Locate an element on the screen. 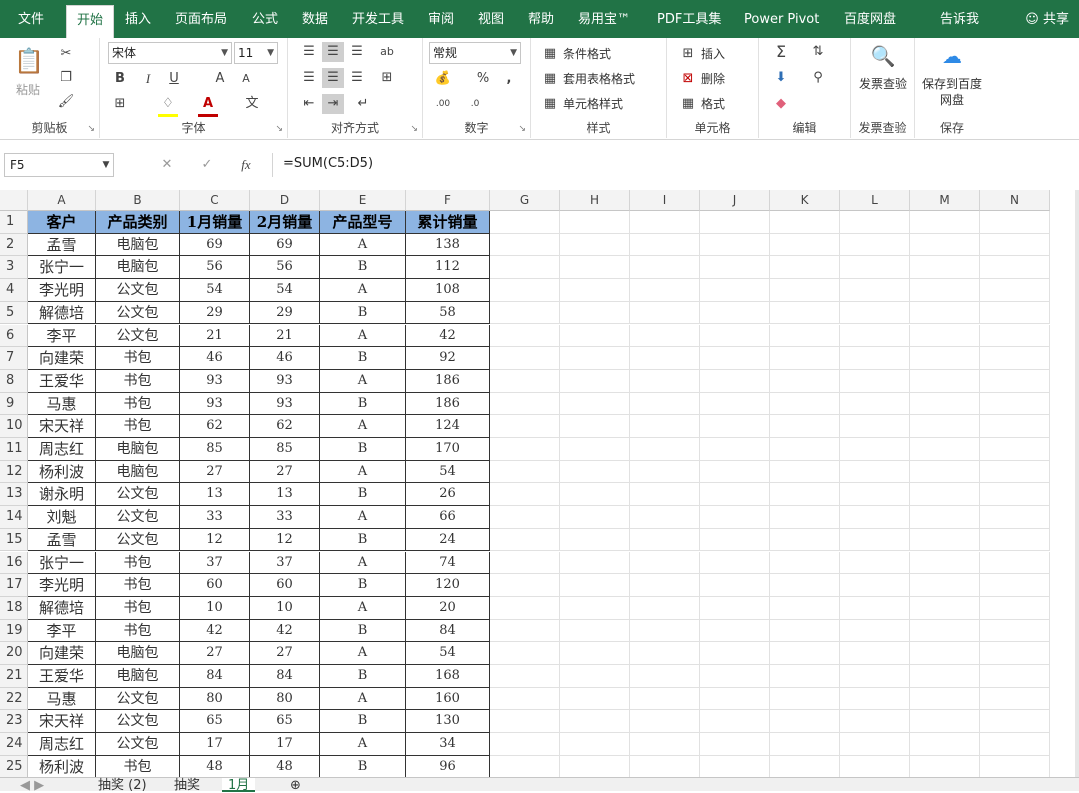 This screenshot has width=1079, height=793. table-cell: 电脑包 is located at coordinates (138, 245).